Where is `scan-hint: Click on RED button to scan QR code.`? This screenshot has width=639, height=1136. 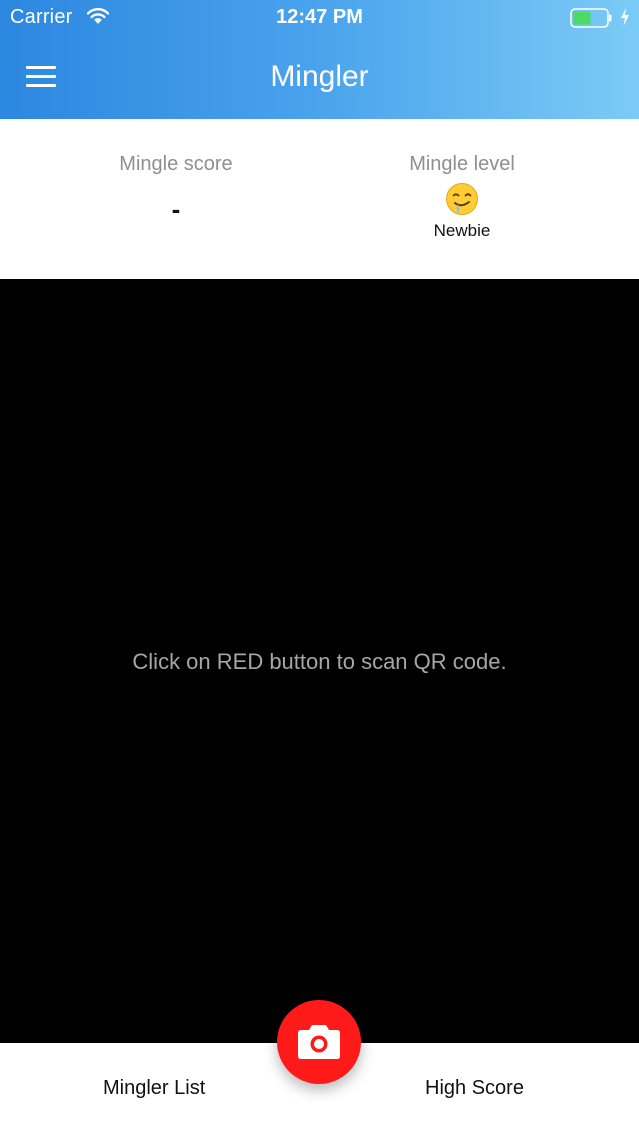 scan-hint: Click on RED button to scan QR code. is located at coordinates (319, 661).